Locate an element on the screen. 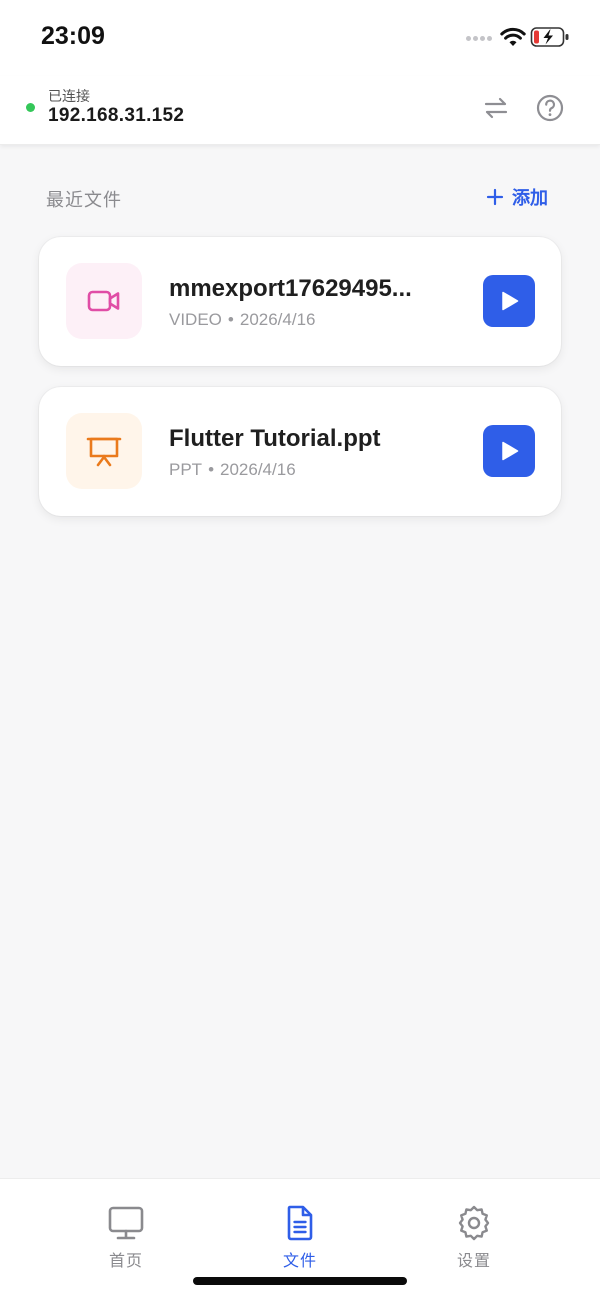  status-time: 23:09 is located at coordinates (73, 36).